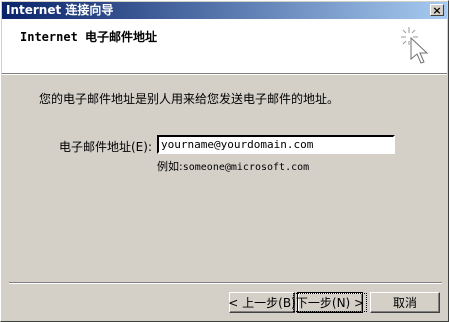 The height and width of the screenshot is (322, 449). What do you see at coordinates (224, 10) in the screenshot?
I see `title-bar: Internet 连接向导 ×` at bounding box center [224, 10].